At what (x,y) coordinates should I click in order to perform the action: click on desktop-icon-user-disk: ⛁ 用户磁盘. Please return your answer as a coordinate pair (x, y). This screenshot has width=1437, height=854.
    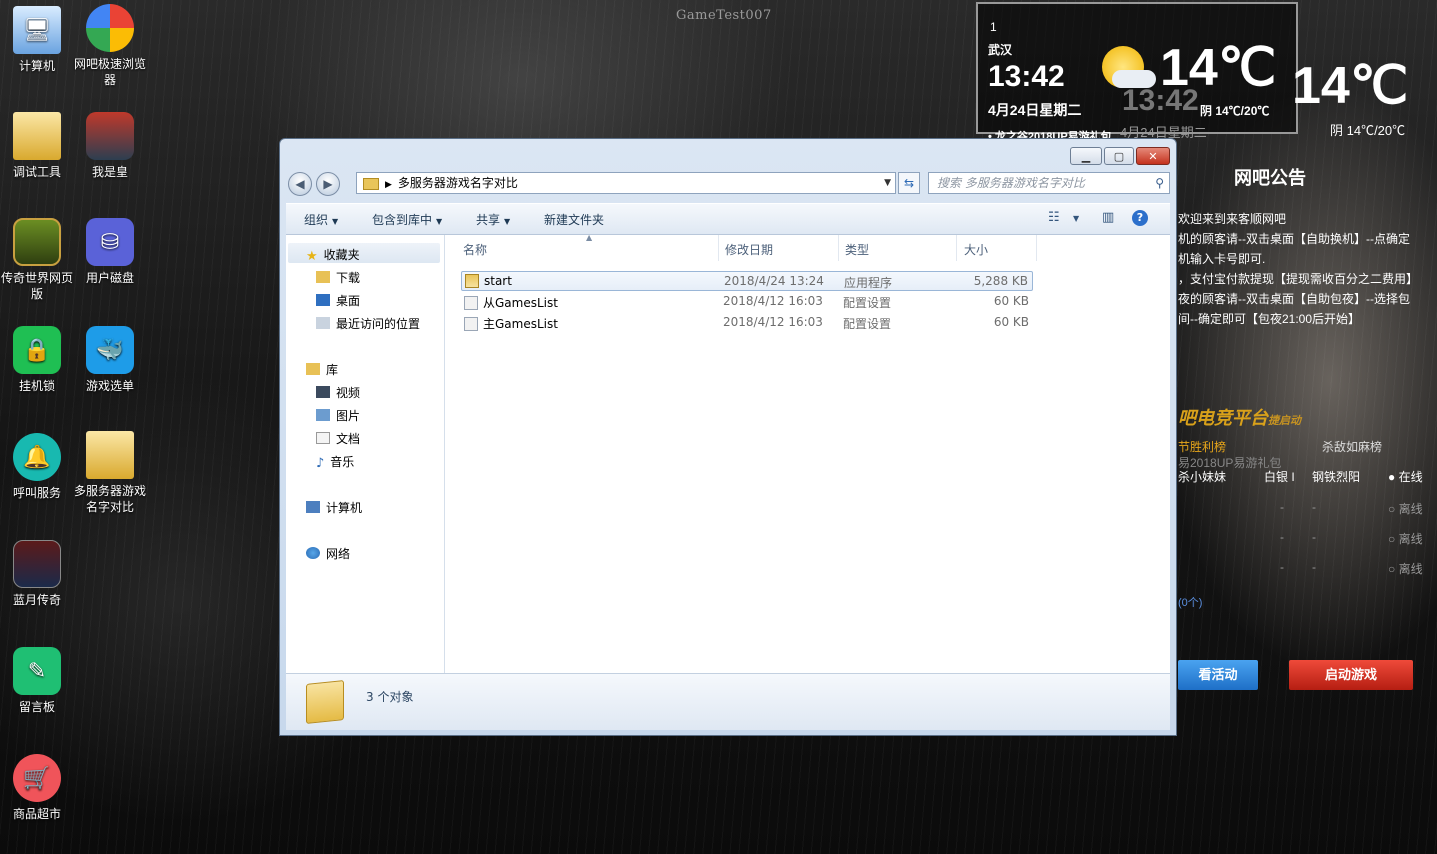
    Looking at the image, I should click on (110, 252).